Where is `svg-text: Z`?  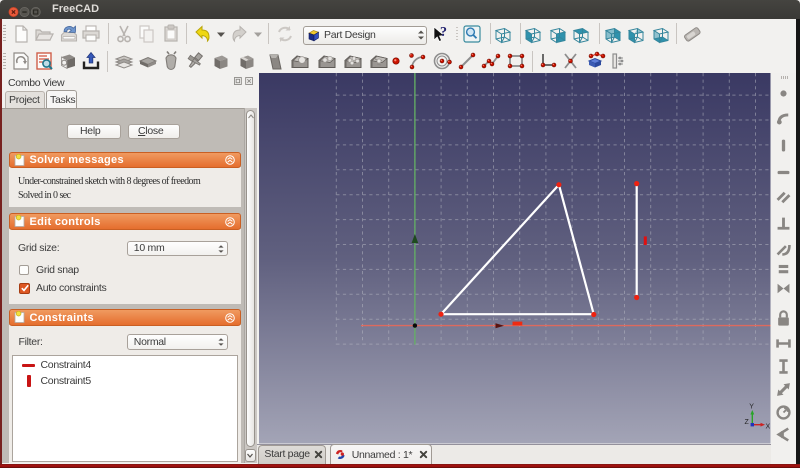 svg-text: Z is located at coordinates (747, 422).